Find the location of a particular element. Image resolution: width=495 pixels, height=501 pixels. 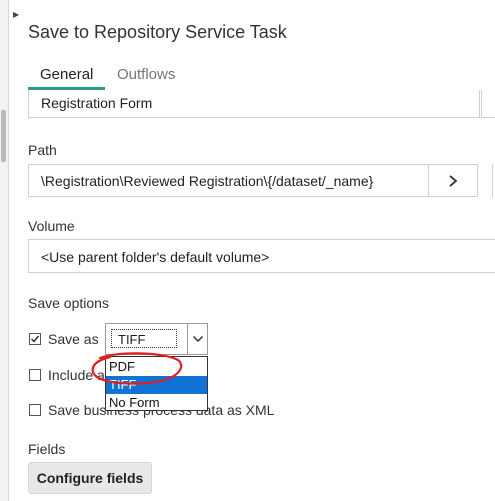

save-business-data-checkbox is located at coordinates (35, 410).